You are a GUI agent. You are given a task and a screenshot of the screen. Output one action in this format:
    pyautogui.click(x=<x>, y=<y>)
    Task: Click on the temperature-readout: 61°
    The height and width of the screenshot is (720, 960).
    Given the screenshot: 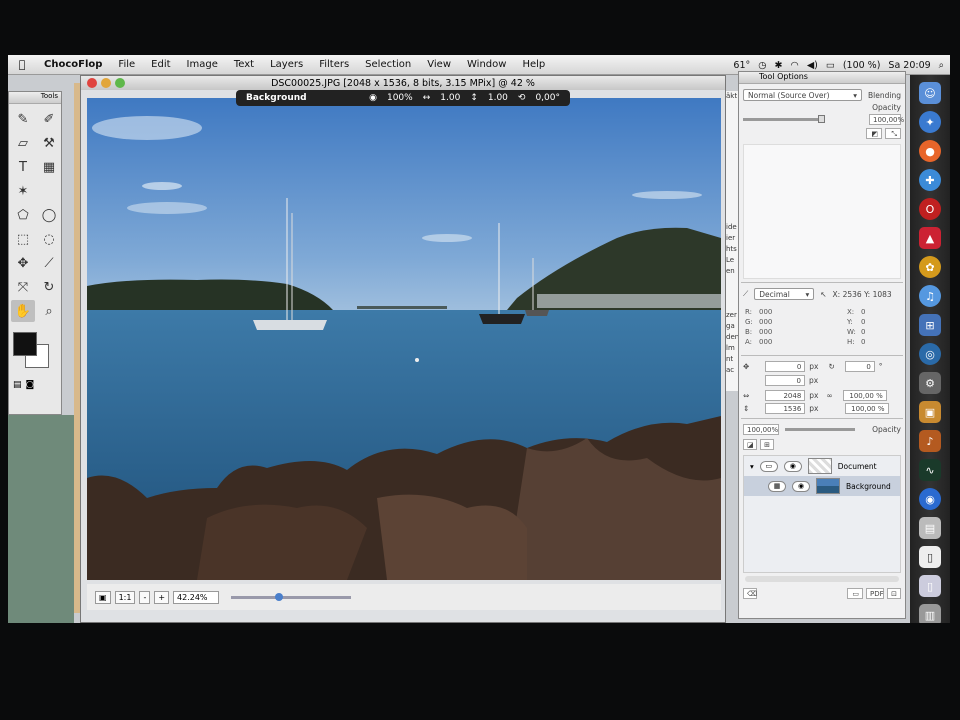 What is the action you would take?
    pyautogui.click(x=741, y=65)
    